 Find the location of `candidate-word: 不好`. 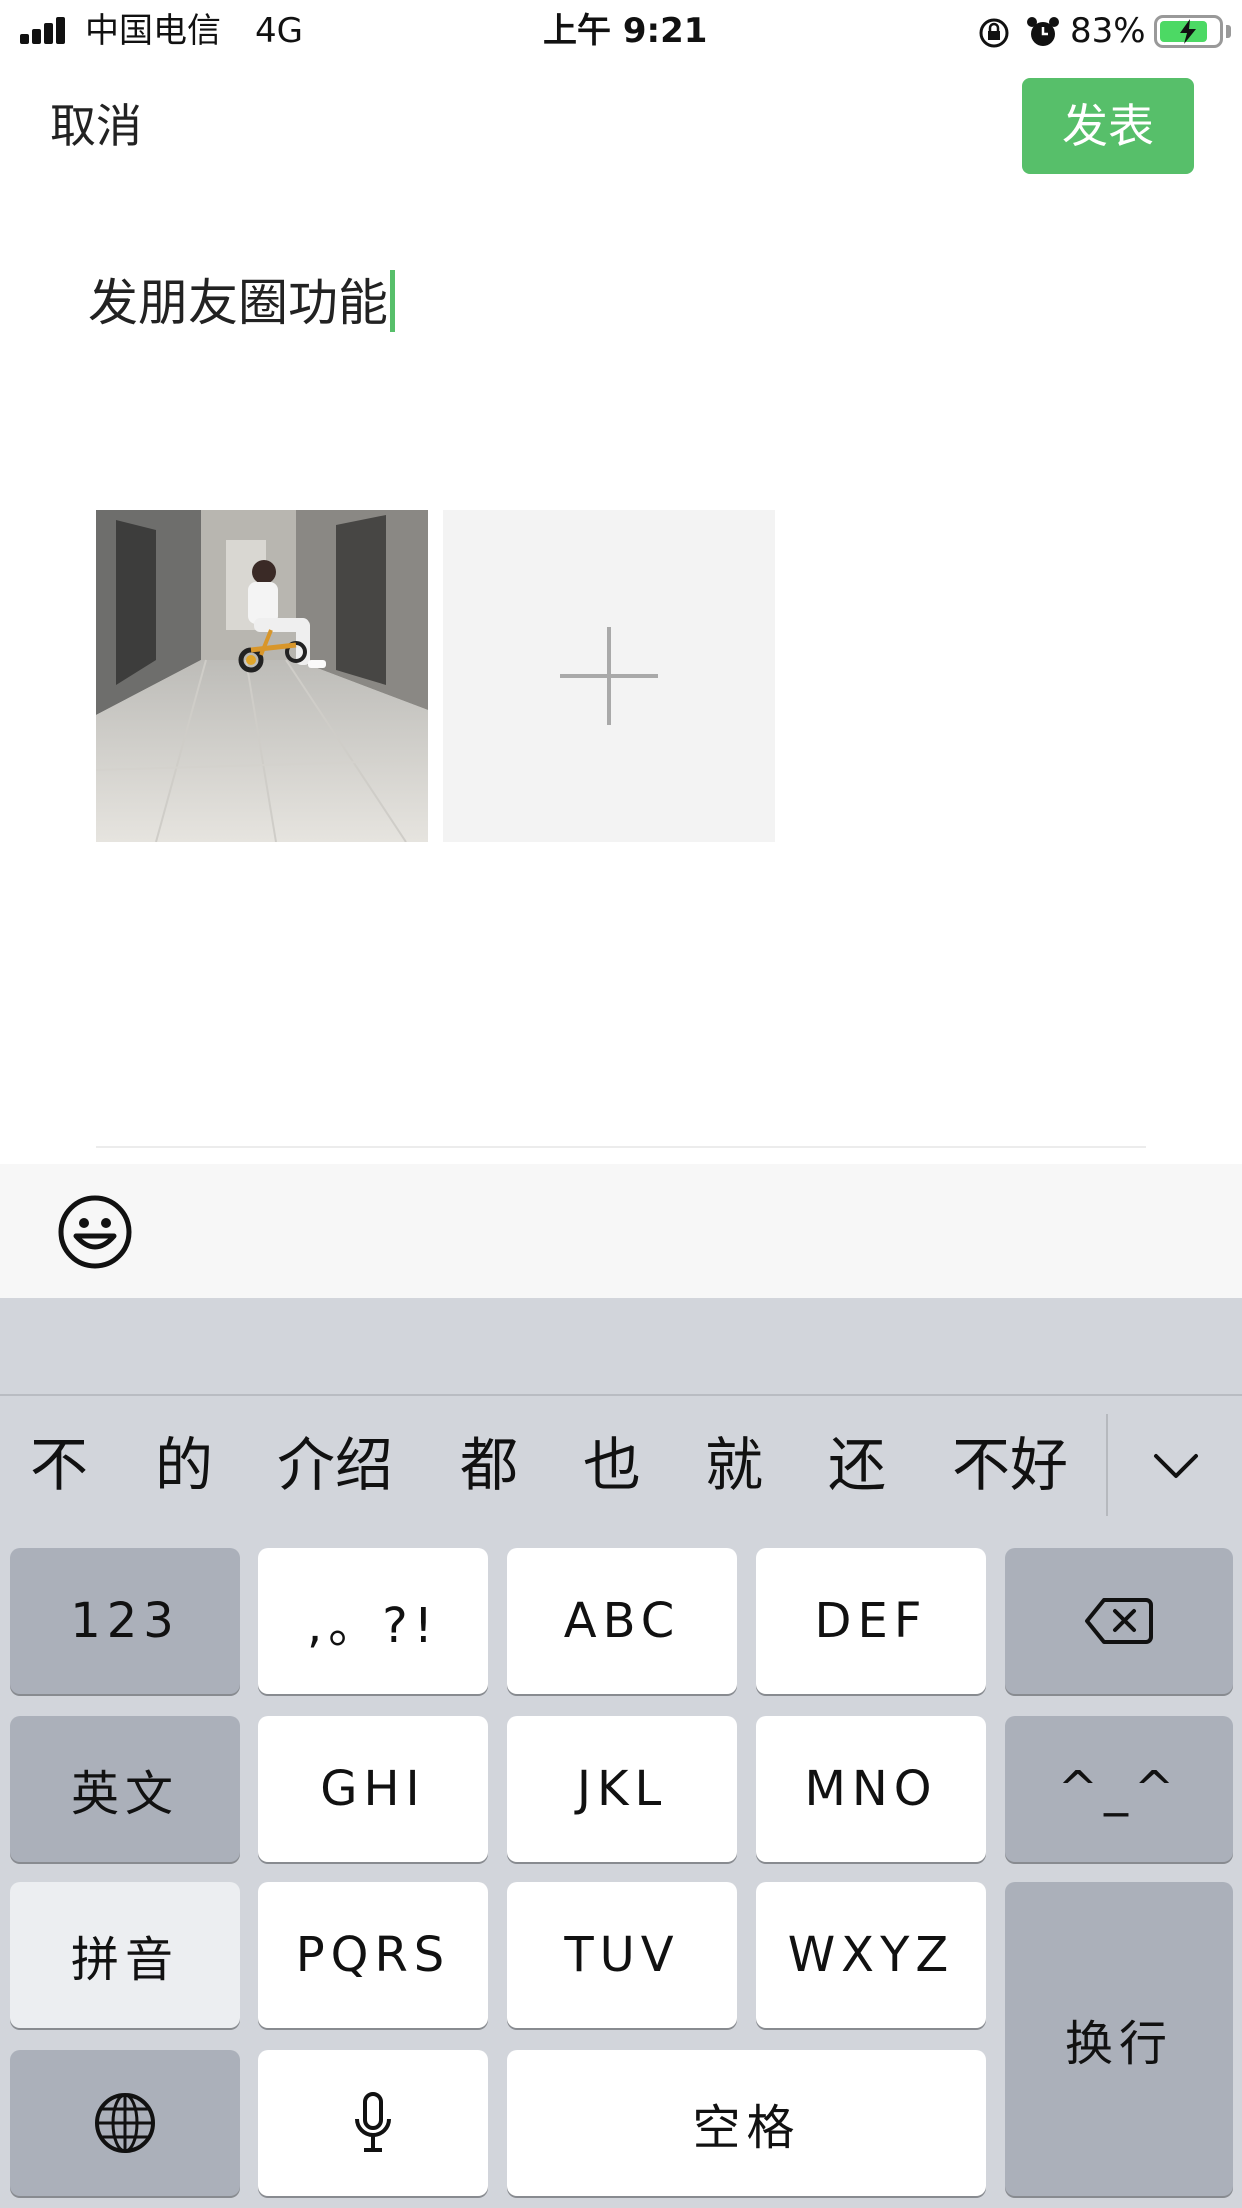

candidate-word: 不好 is located at coordinates (1010, 1465).